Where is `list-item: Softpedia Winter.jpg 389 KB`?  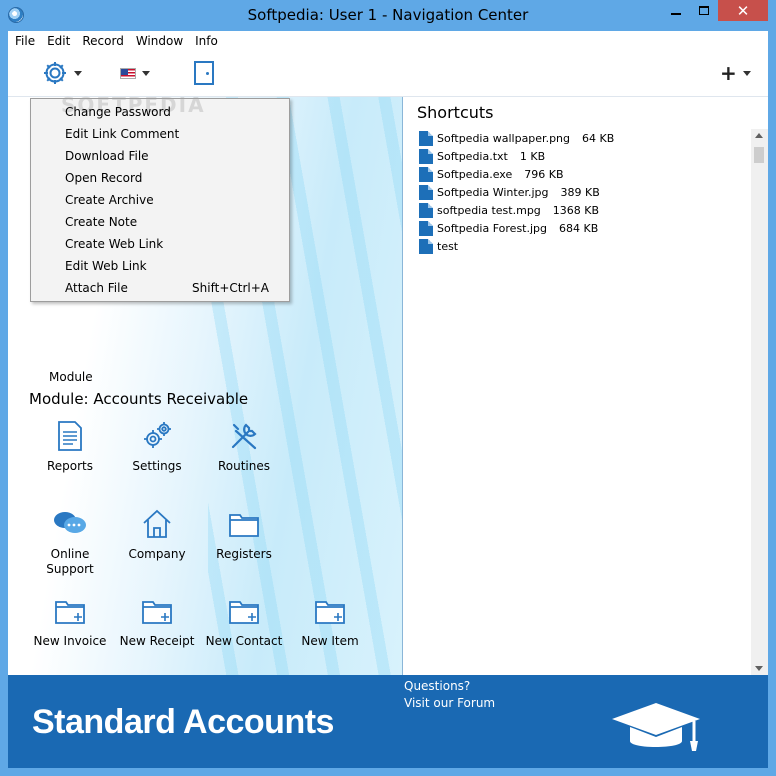 list-item: Softpedia Winter.jpg 389 KB is located at coordinates (516, 192).